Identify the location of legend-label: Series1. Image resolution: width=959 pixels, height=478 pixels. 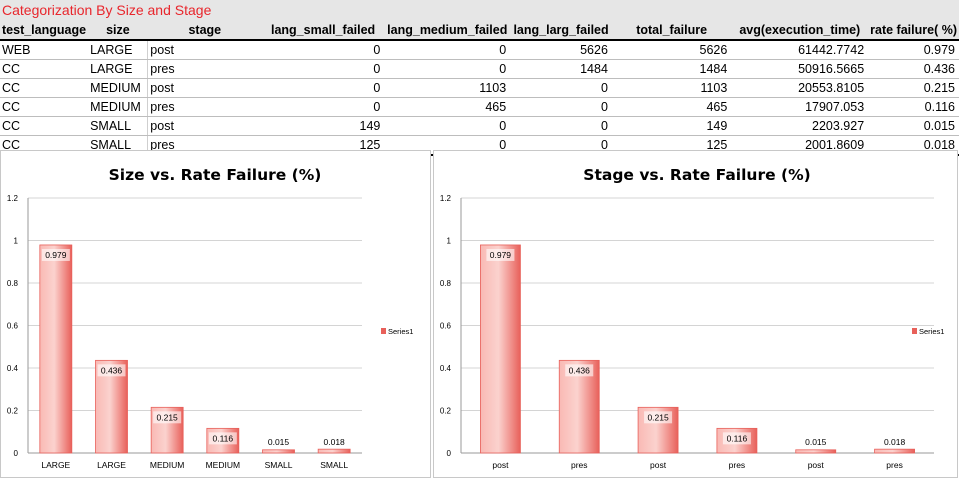
(400, 331).